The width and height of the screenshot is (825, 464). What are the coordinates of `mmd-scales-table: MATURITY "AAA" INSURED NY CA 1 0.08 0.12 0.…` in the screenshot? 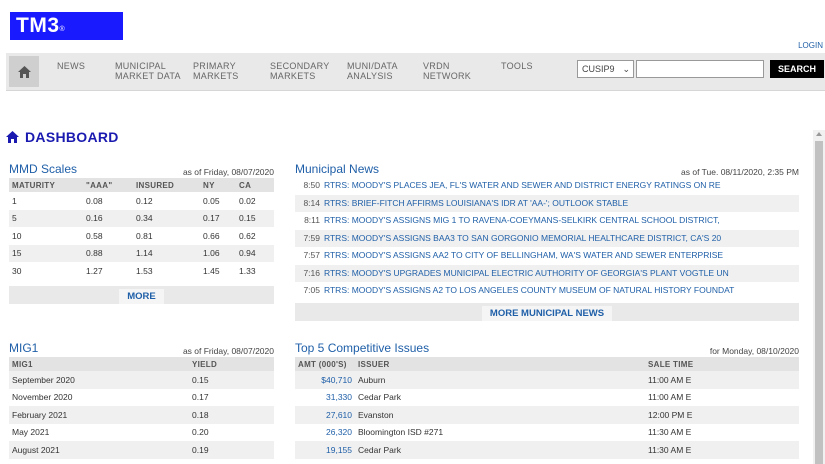 It's located at (141, 229).